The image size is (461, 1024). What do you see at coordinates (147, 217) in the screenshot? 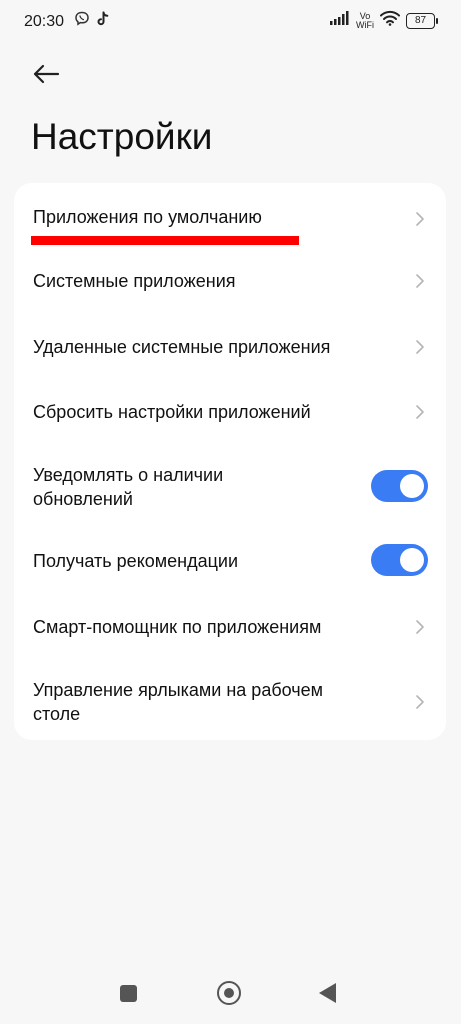
I see `setting-label: Приложения по умолчанию` at bounding box center [147, 217].